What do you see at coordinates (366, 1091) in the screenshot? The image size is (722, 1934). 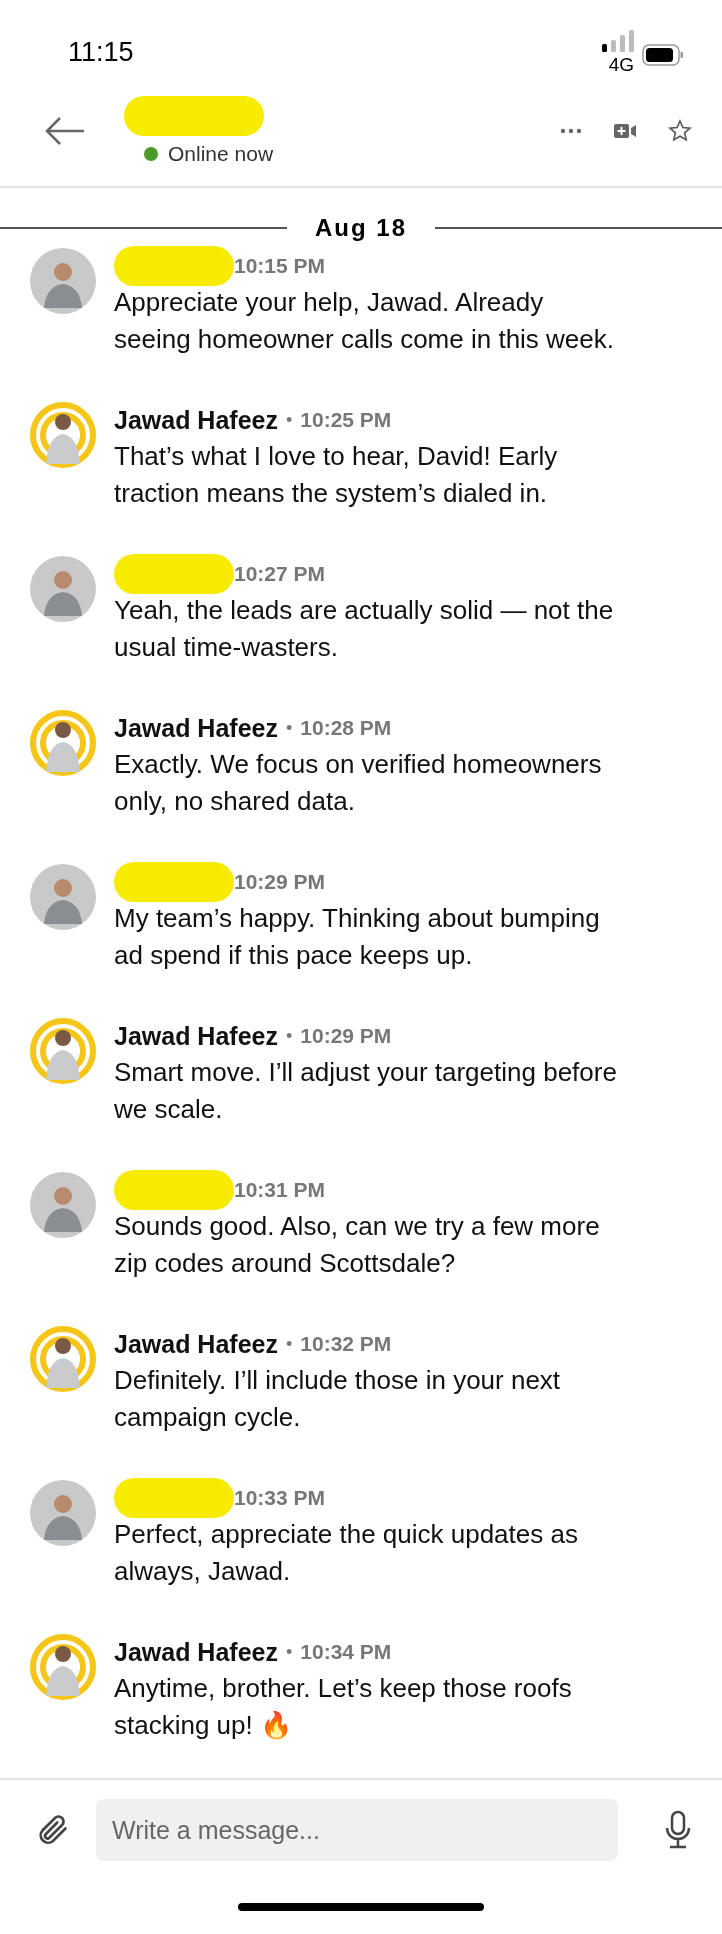 I see `message-text: Smart move. I’ll adjust your targeting before we scale.` at bounding box center [366, 1091].